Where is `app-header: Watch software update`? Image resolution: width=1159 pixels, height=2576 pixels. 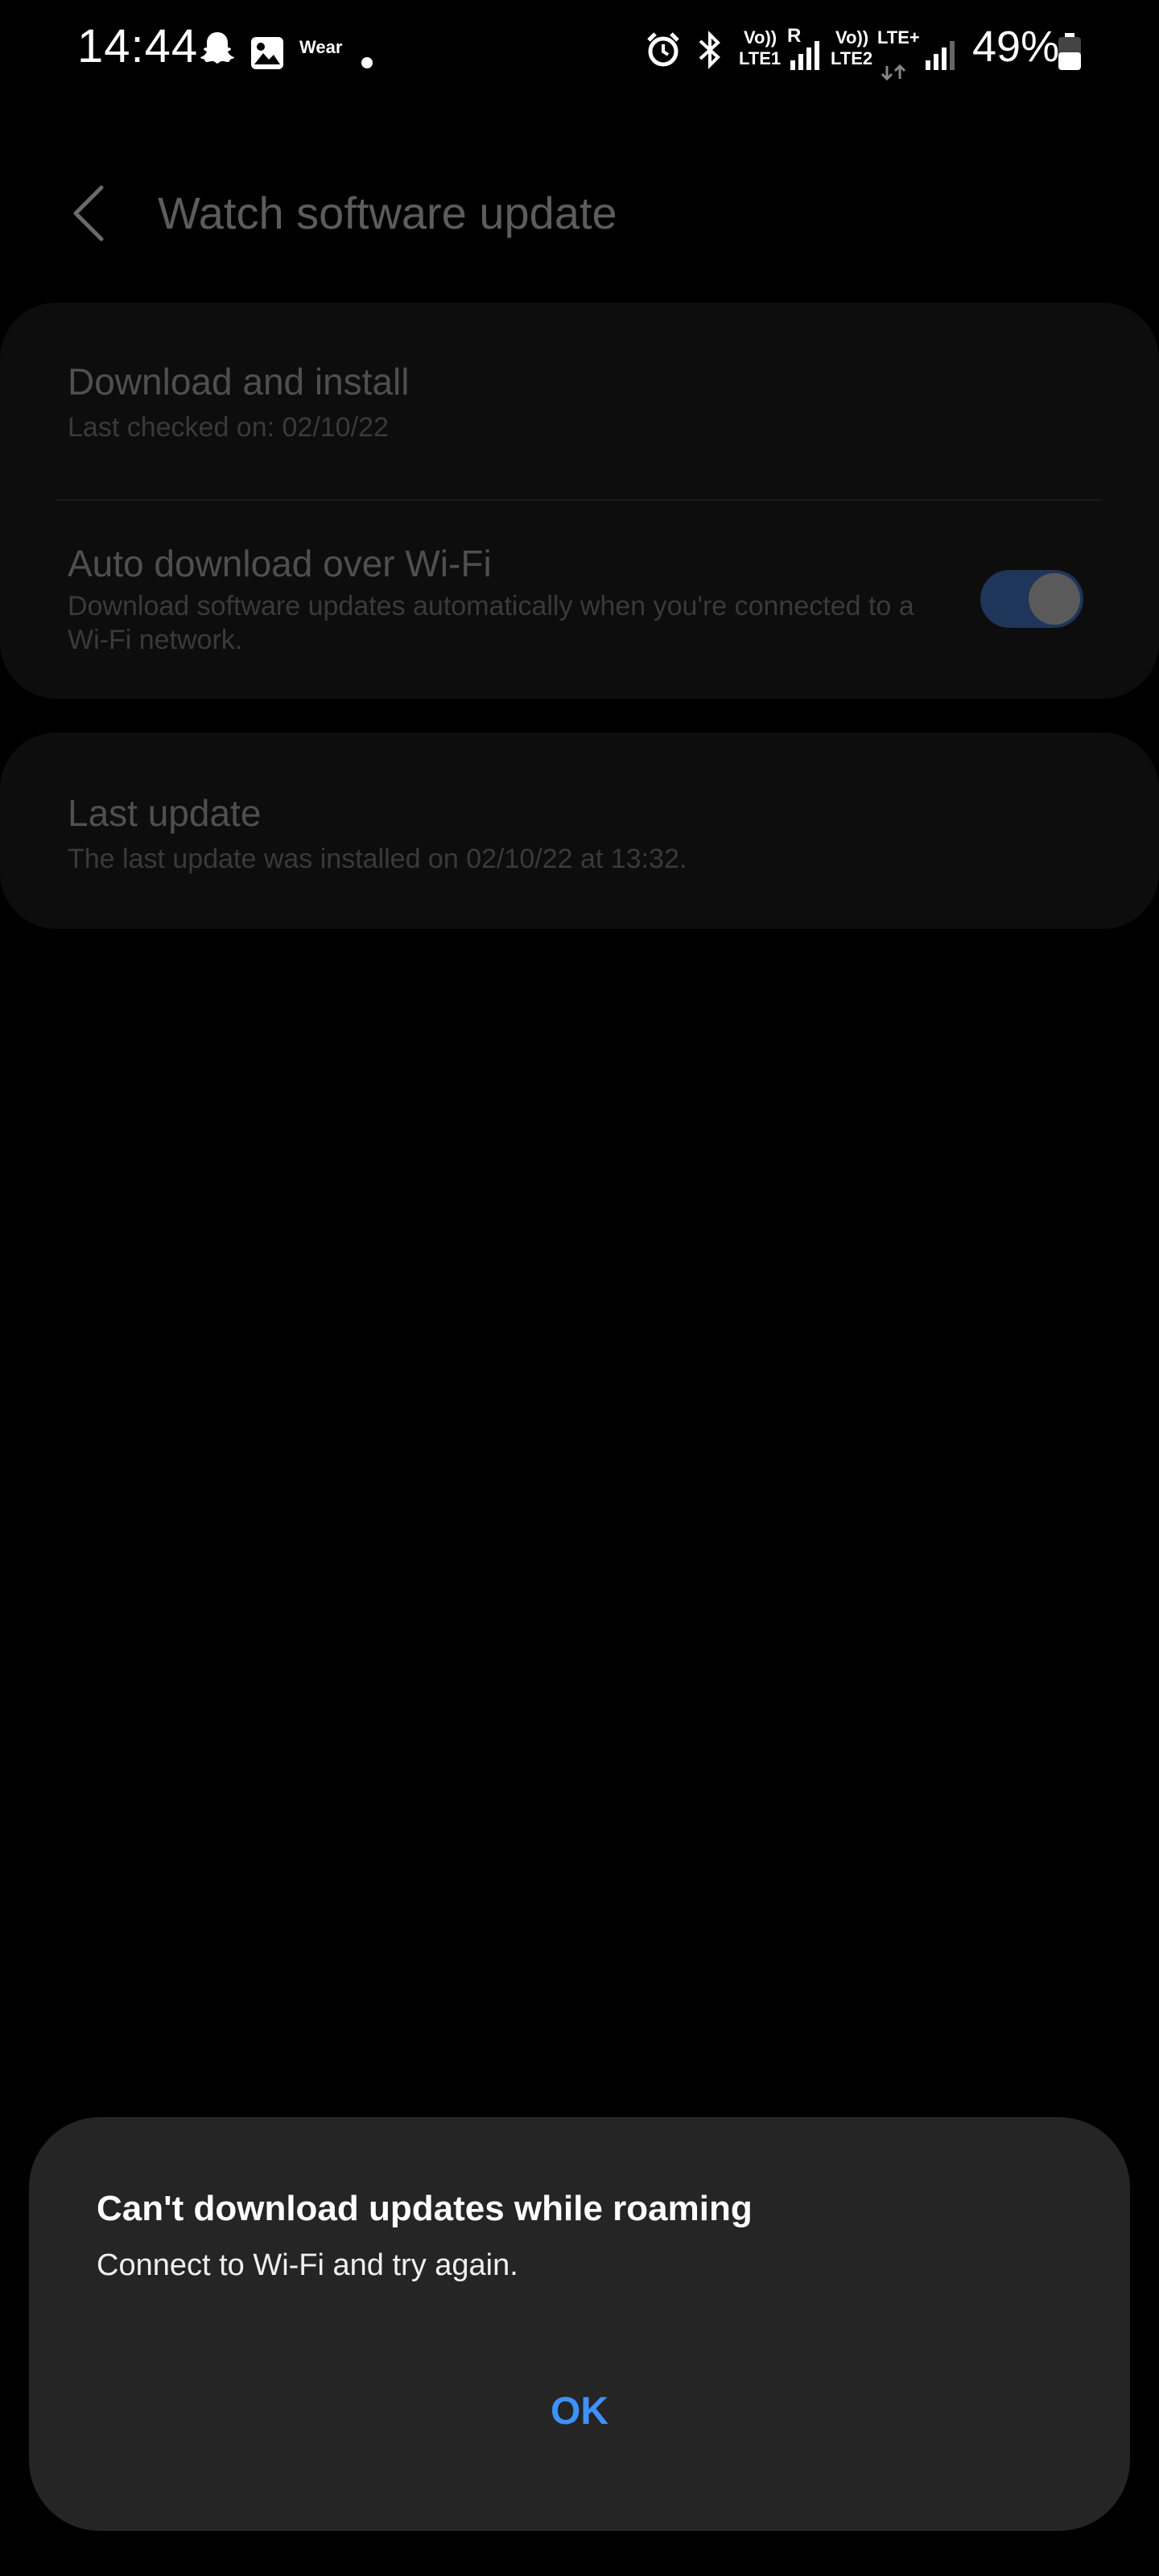
app-header: Watch software update is located at coordinates (579, 213).